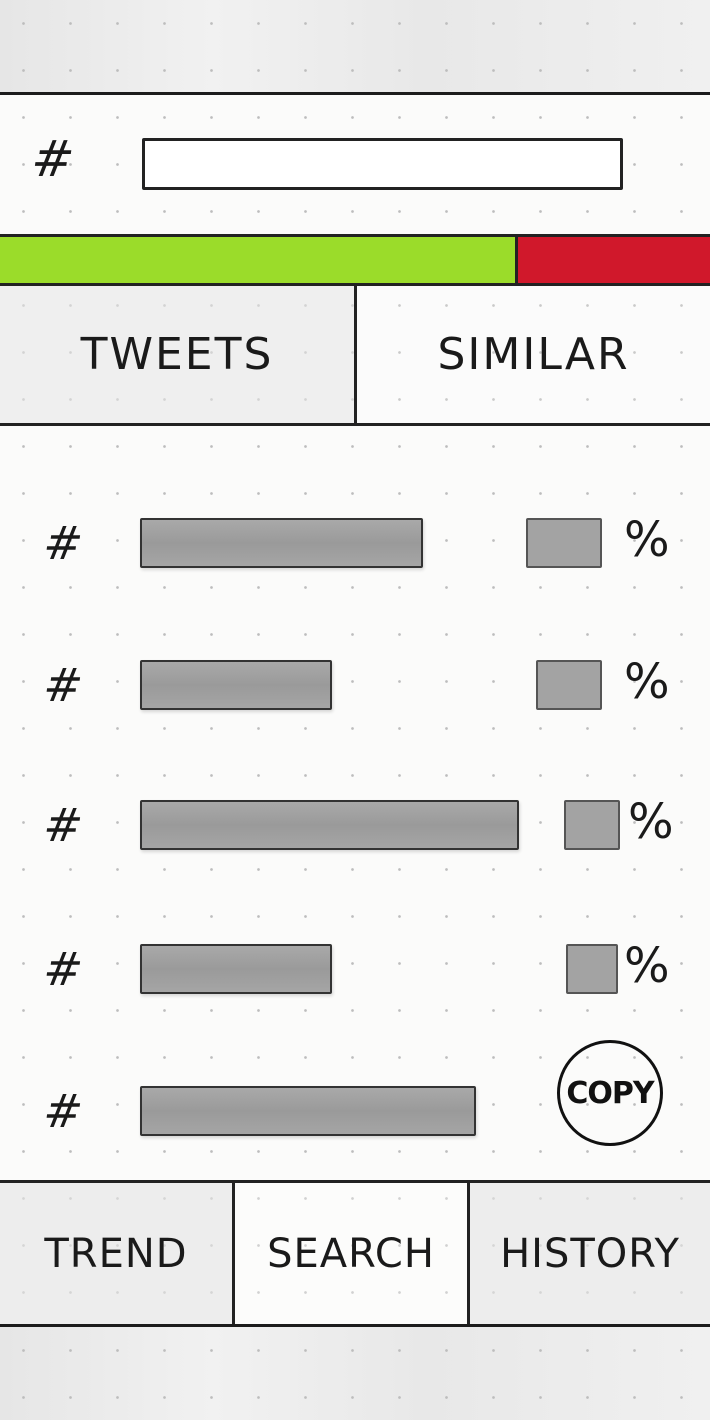 The image size is (710, 1420). Describe the element at coordinates (352, 1253) in the screenshot. I see `nav-search: SEARCH` at that location.